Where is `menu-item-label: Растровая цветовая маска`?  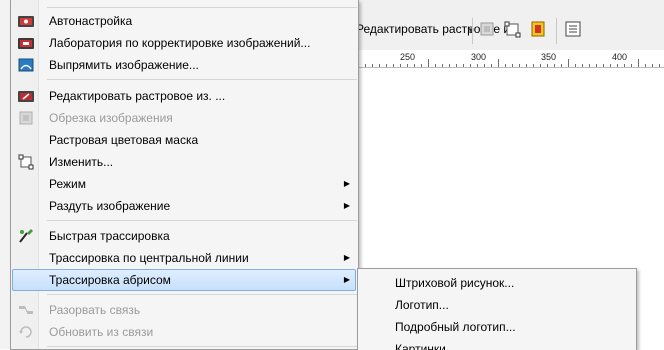 menu-item-label: Растровая цветовая маска is located at coordinates (124, 140).